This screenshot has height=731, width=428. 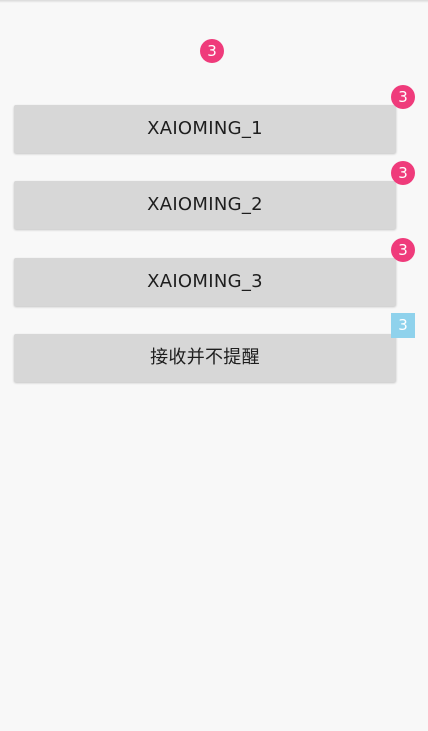 What do you see at coordinates (205, 129) in the screenshot?
I see `xaioming-1-button: XAIOMING_1` at bounding box center [205, 129].